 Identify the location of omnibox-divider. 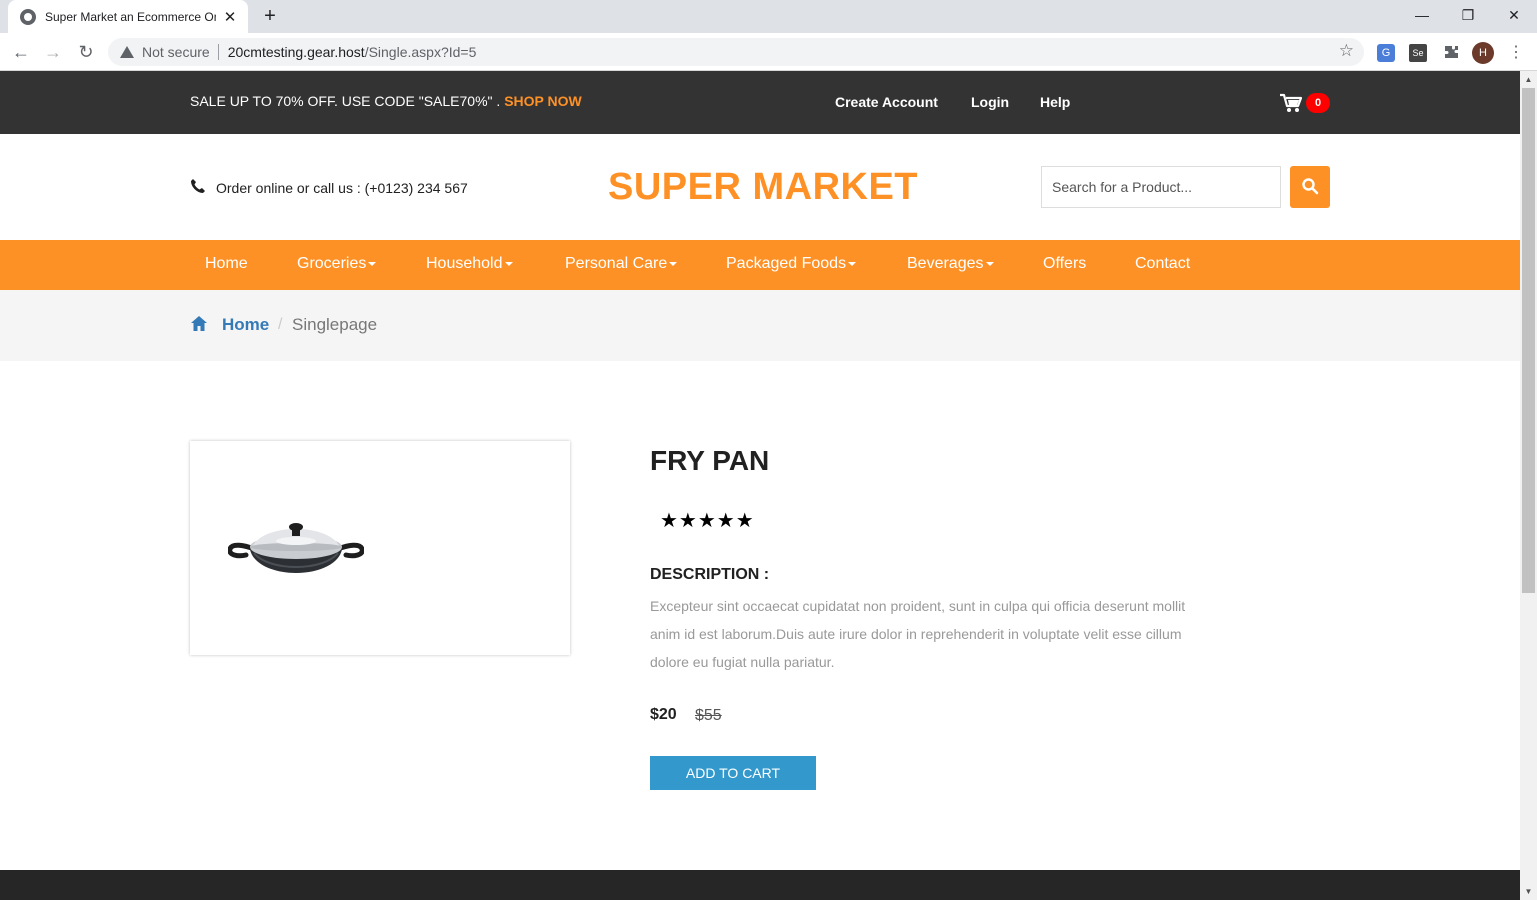
(218, 52).